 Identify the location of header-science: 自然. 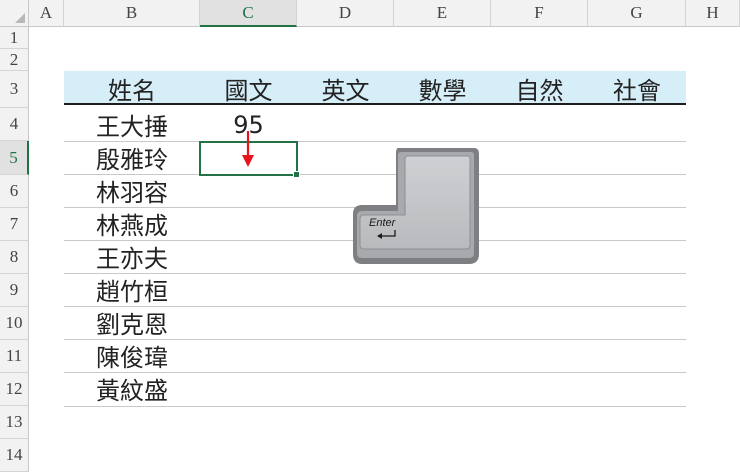
(539, 88).